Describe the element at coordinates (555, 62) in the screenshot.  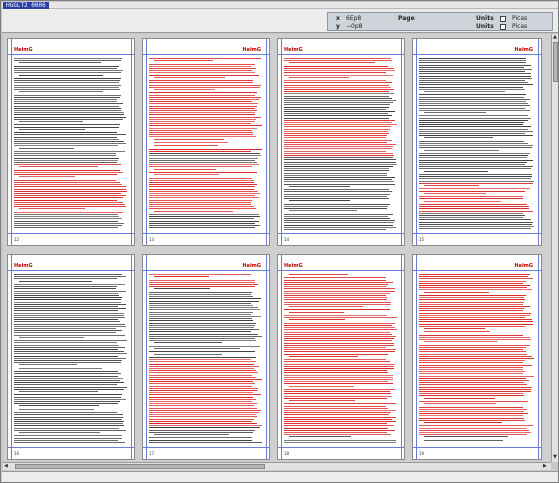
I see `vertical-scroll-thumb` at that location.